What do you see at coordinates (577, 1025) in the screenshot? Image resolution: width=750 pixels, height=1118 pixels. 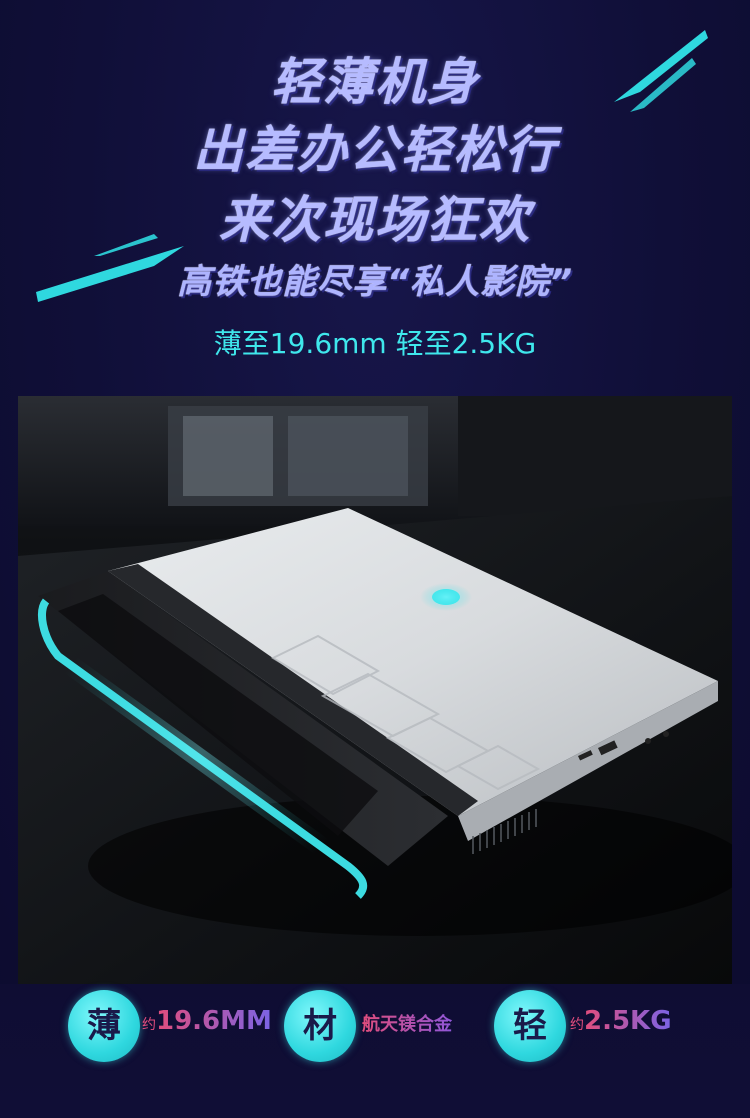 I see `feature-light-prefix: 约` at bounding box center [577, 1025].